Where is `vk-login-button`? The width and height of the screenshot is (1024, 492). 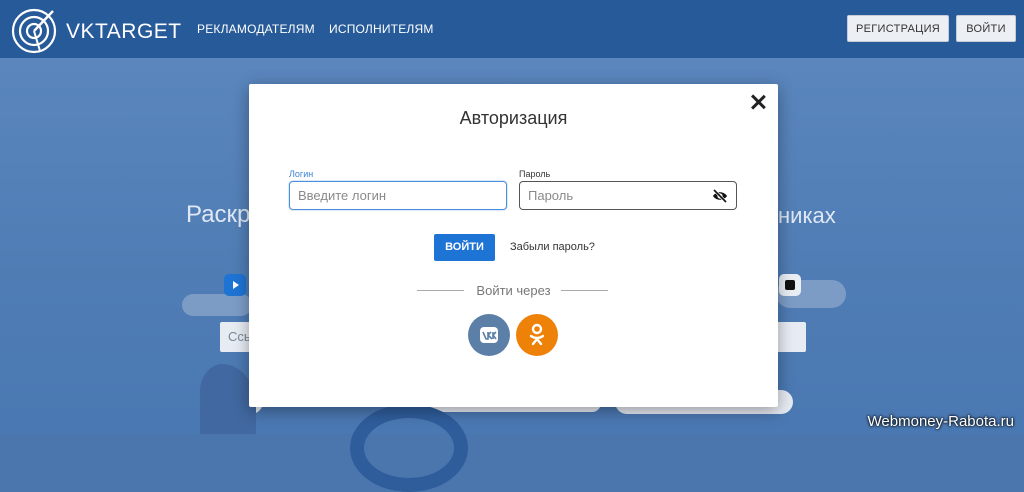 vk-login-button is located at coordinates (489, 335).